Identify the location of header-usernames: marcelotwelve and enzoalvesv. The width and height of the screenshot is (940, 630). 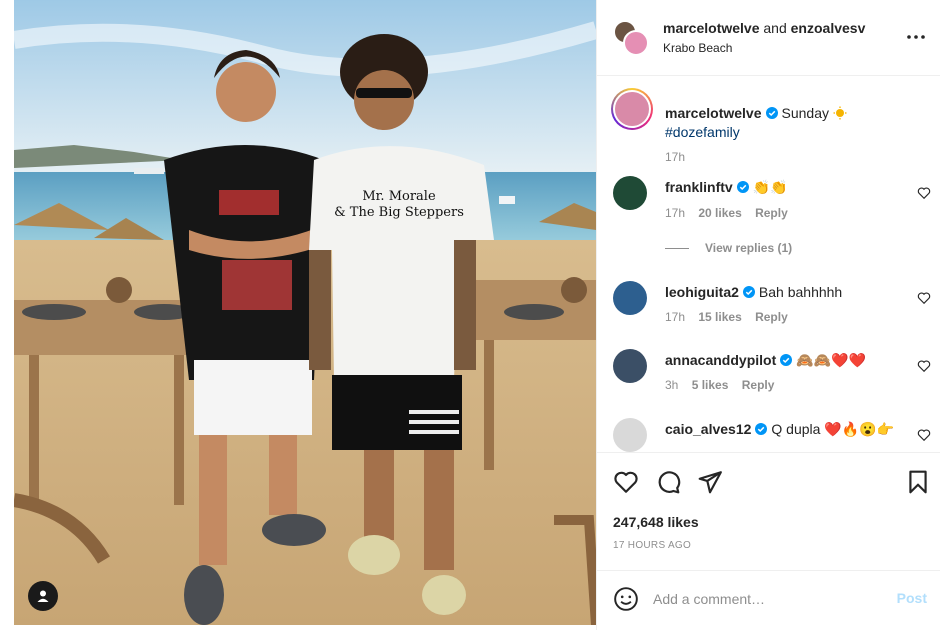
(764, 28).